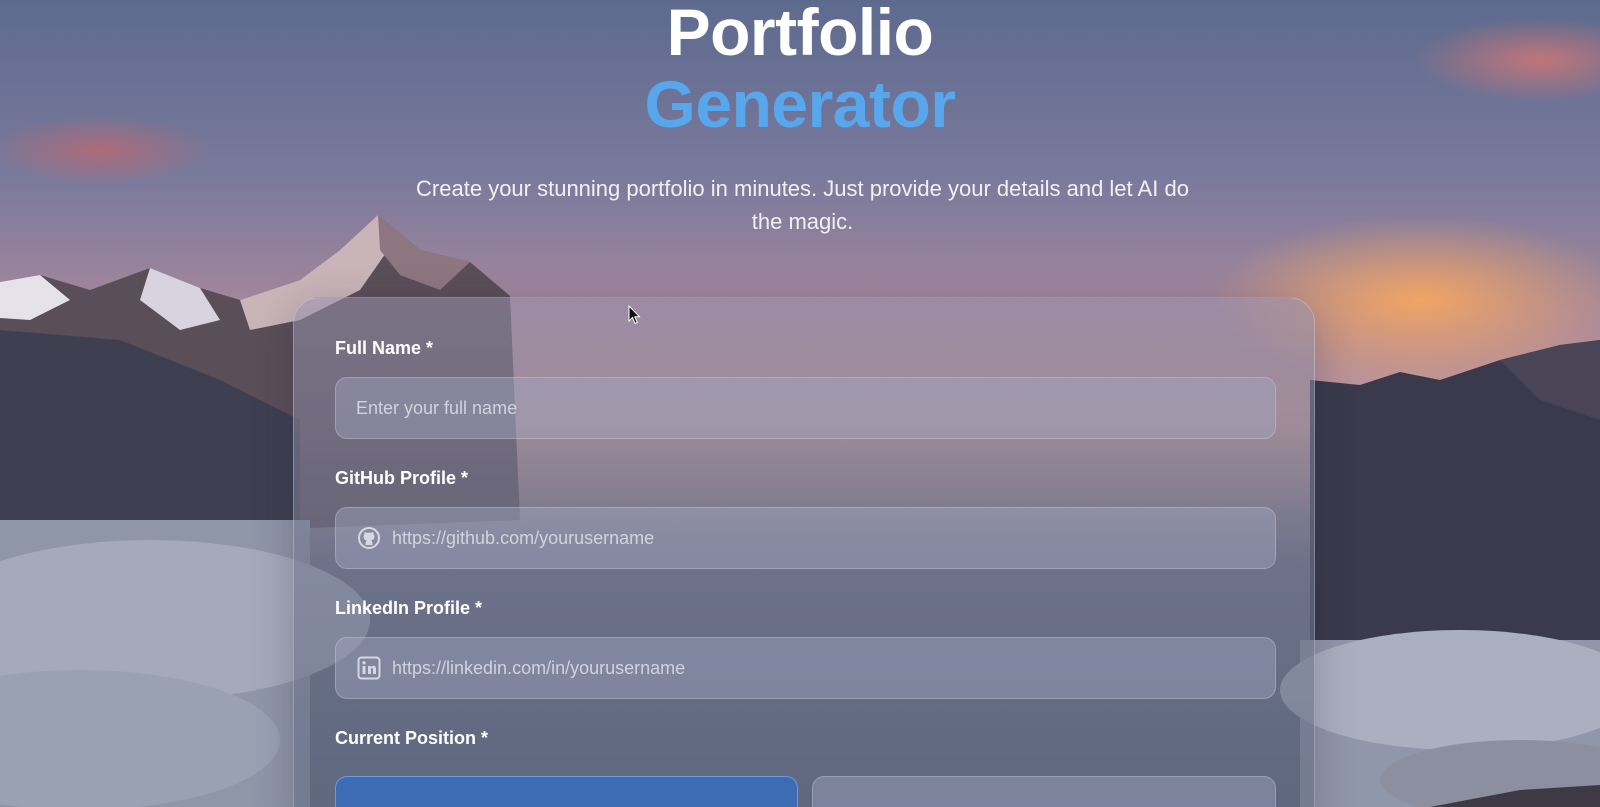  I want to click on github-label: GitHub Profile *, so click(402, 478).